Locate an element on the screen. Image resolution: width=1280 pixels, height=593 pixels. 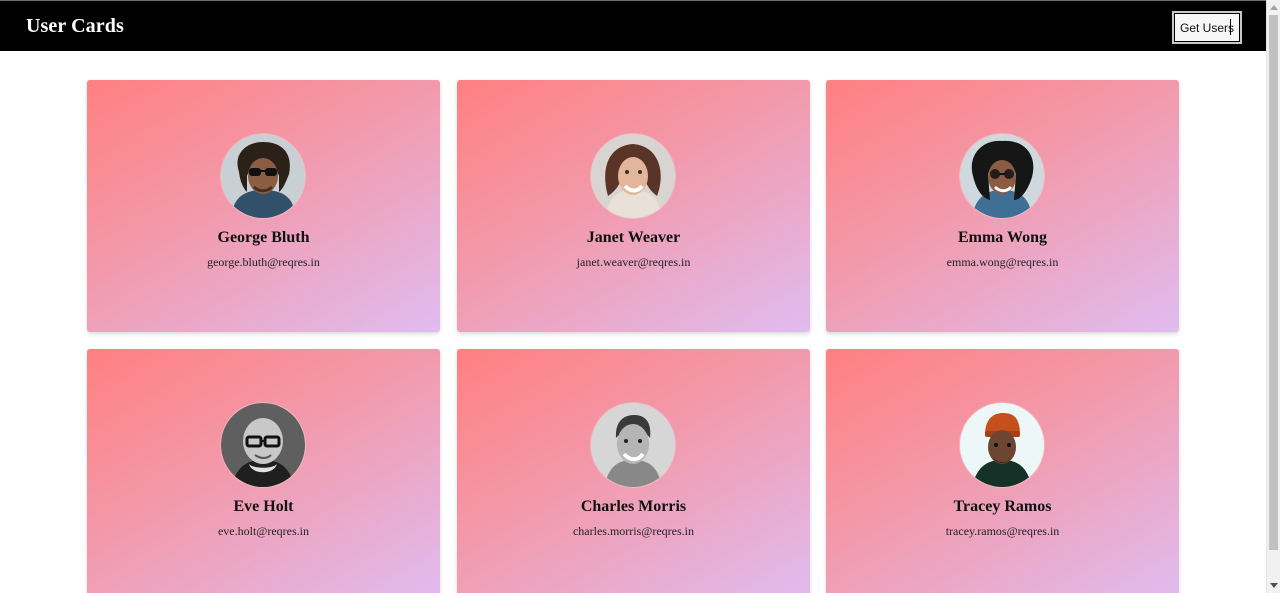
user-email: janet.weaver@reqres.in is located at coordinates (633, 262).